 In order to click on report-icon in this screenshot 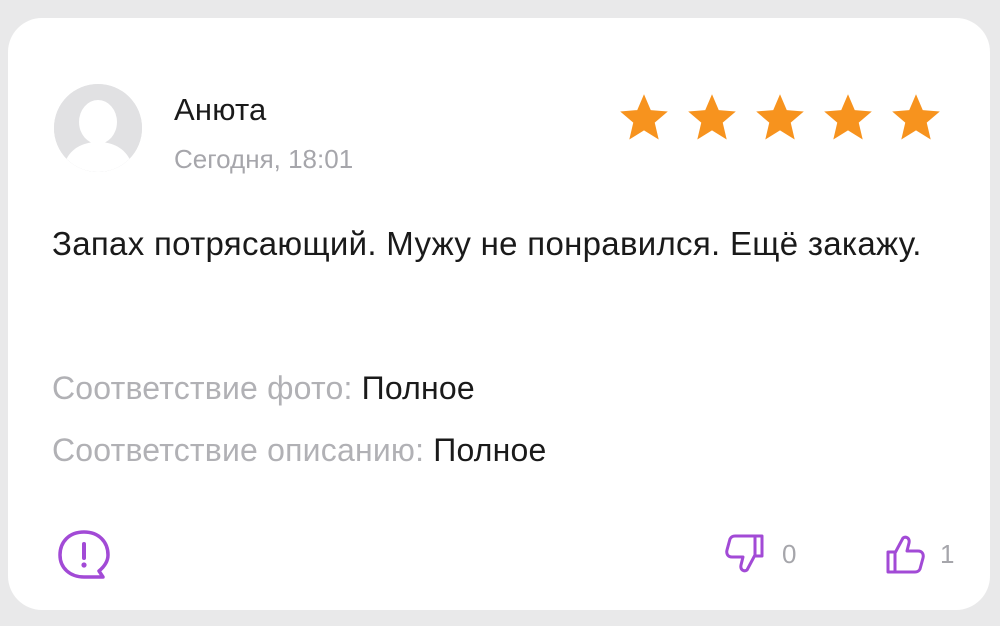, I will do `click(84, 554)`.